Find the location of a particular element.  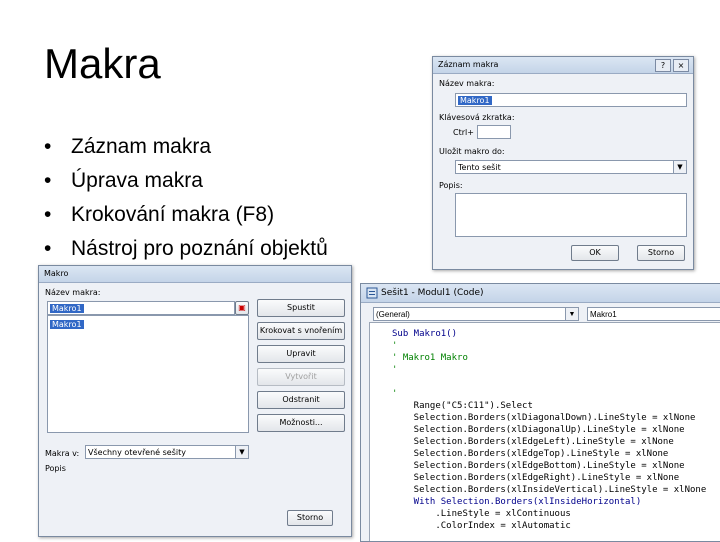

help-button: ? is located at coordinates (663, 65).